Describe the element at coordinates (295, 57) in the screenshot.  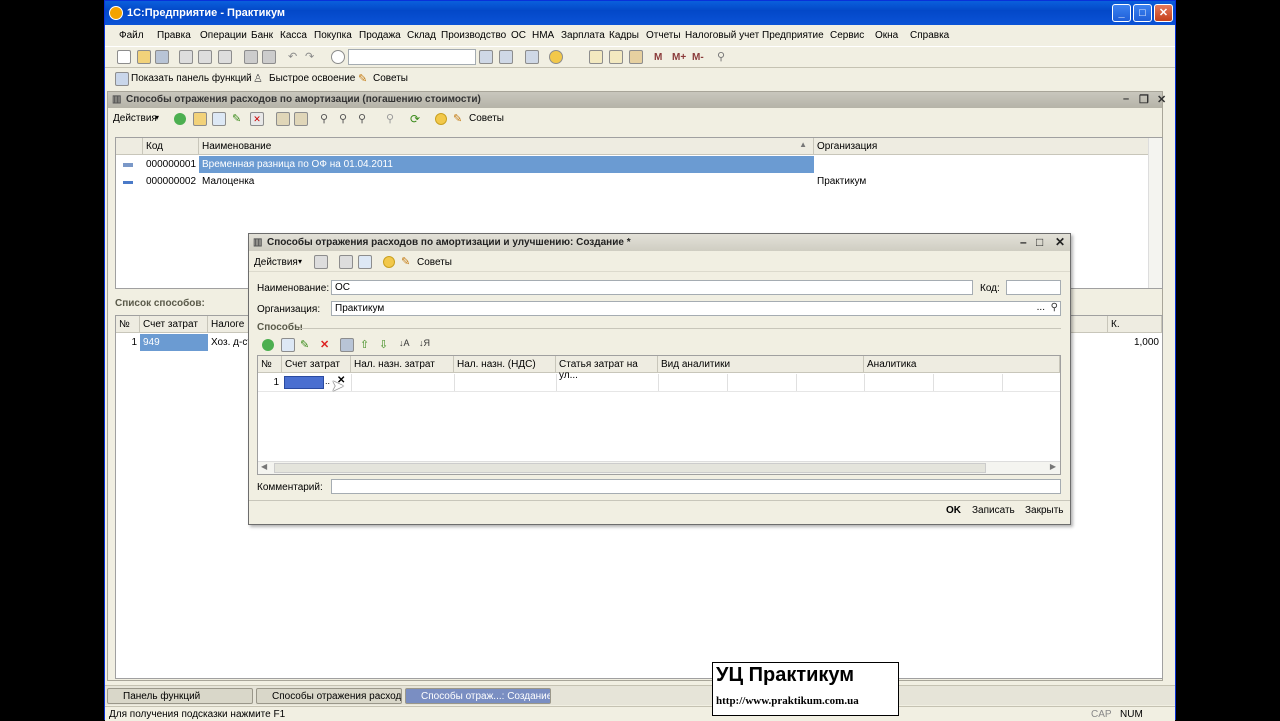
I see `undo-icon: ↶` at that location.